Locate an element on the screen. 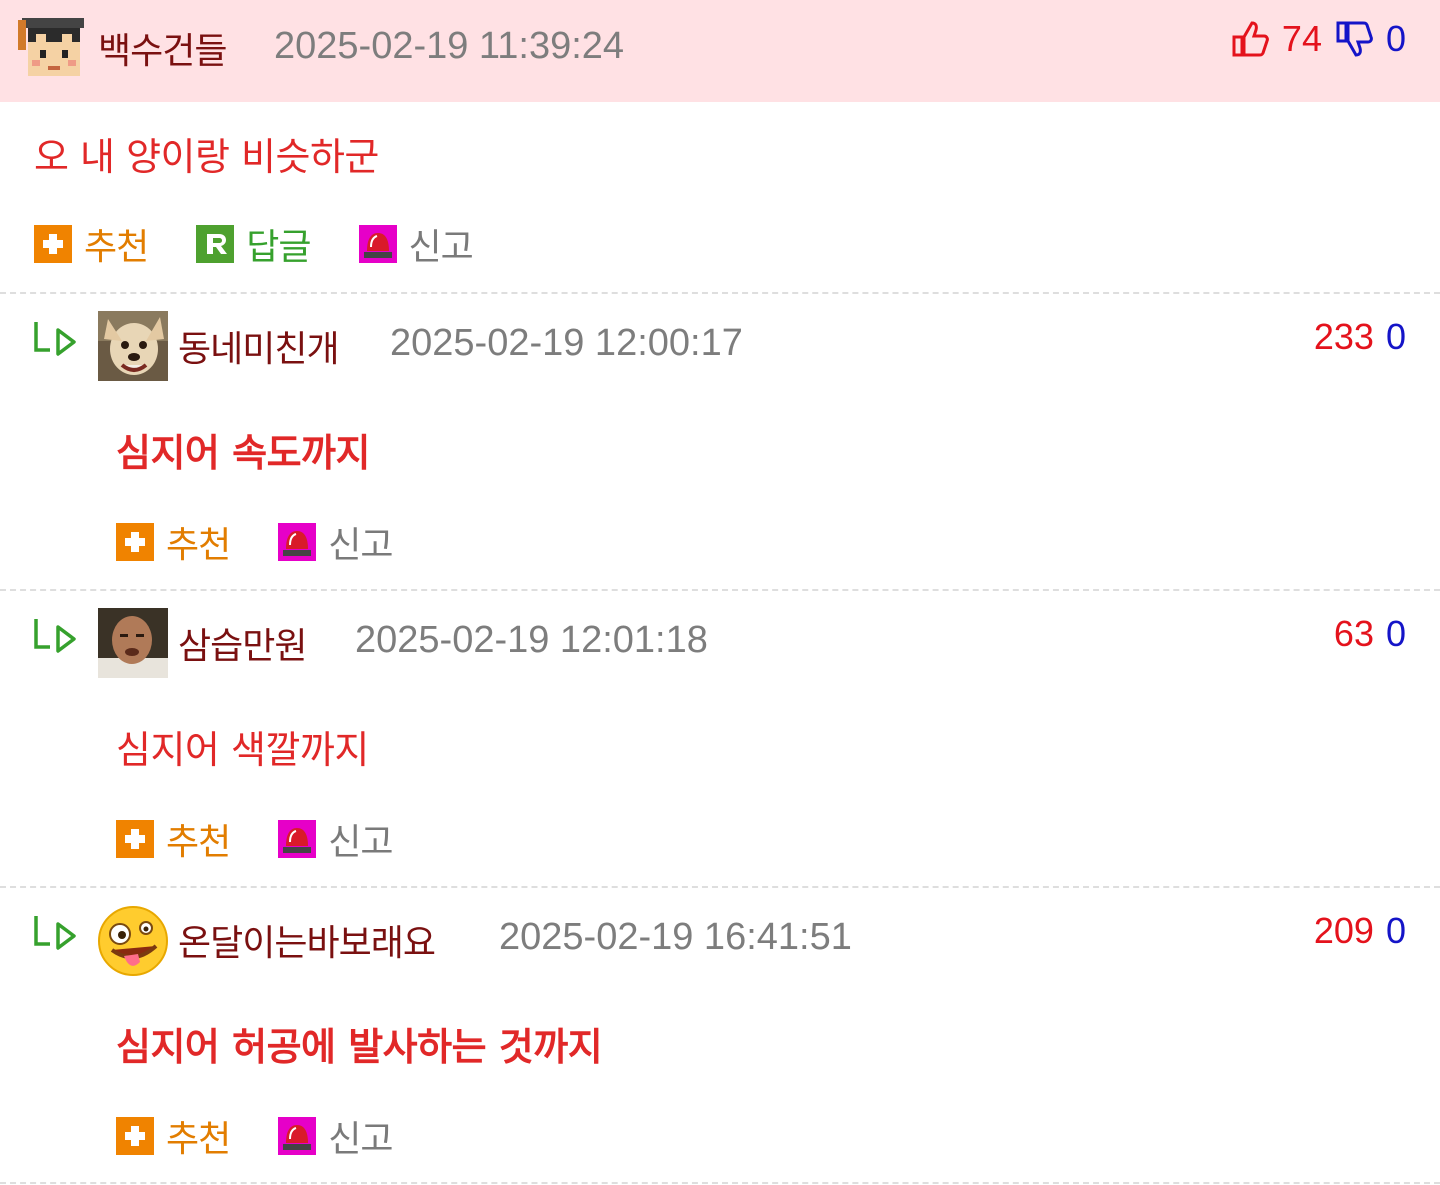 The width and height of the screenshot is (1440, 1185). comment-body: 심지어 속도까지 is located at coordinates (243, 453).